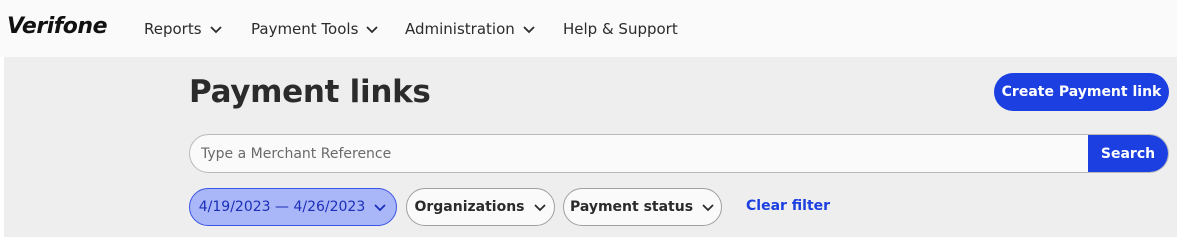  Describe the element at coordinates (1128, 153) in the screenshot. I see `search-button: Search` at that location.